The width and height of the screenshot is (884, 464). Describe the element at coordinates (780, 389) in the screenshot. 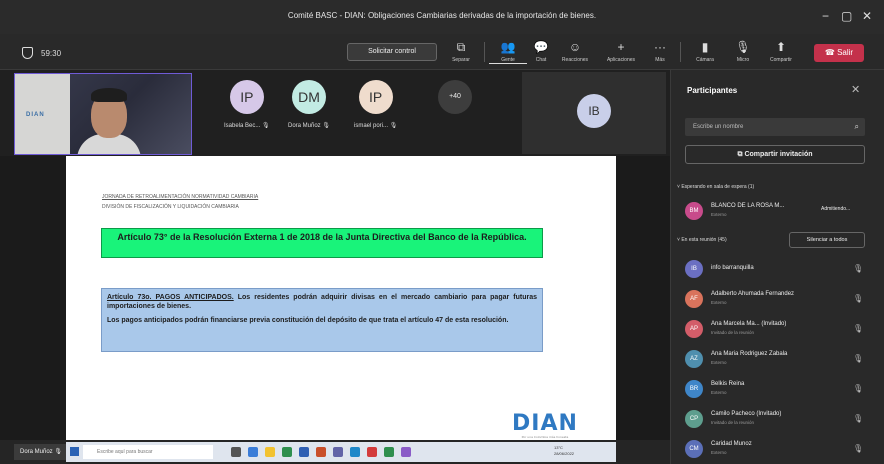

I see `participant-row: BR Belkis Reina Externo 🎙` at that location.